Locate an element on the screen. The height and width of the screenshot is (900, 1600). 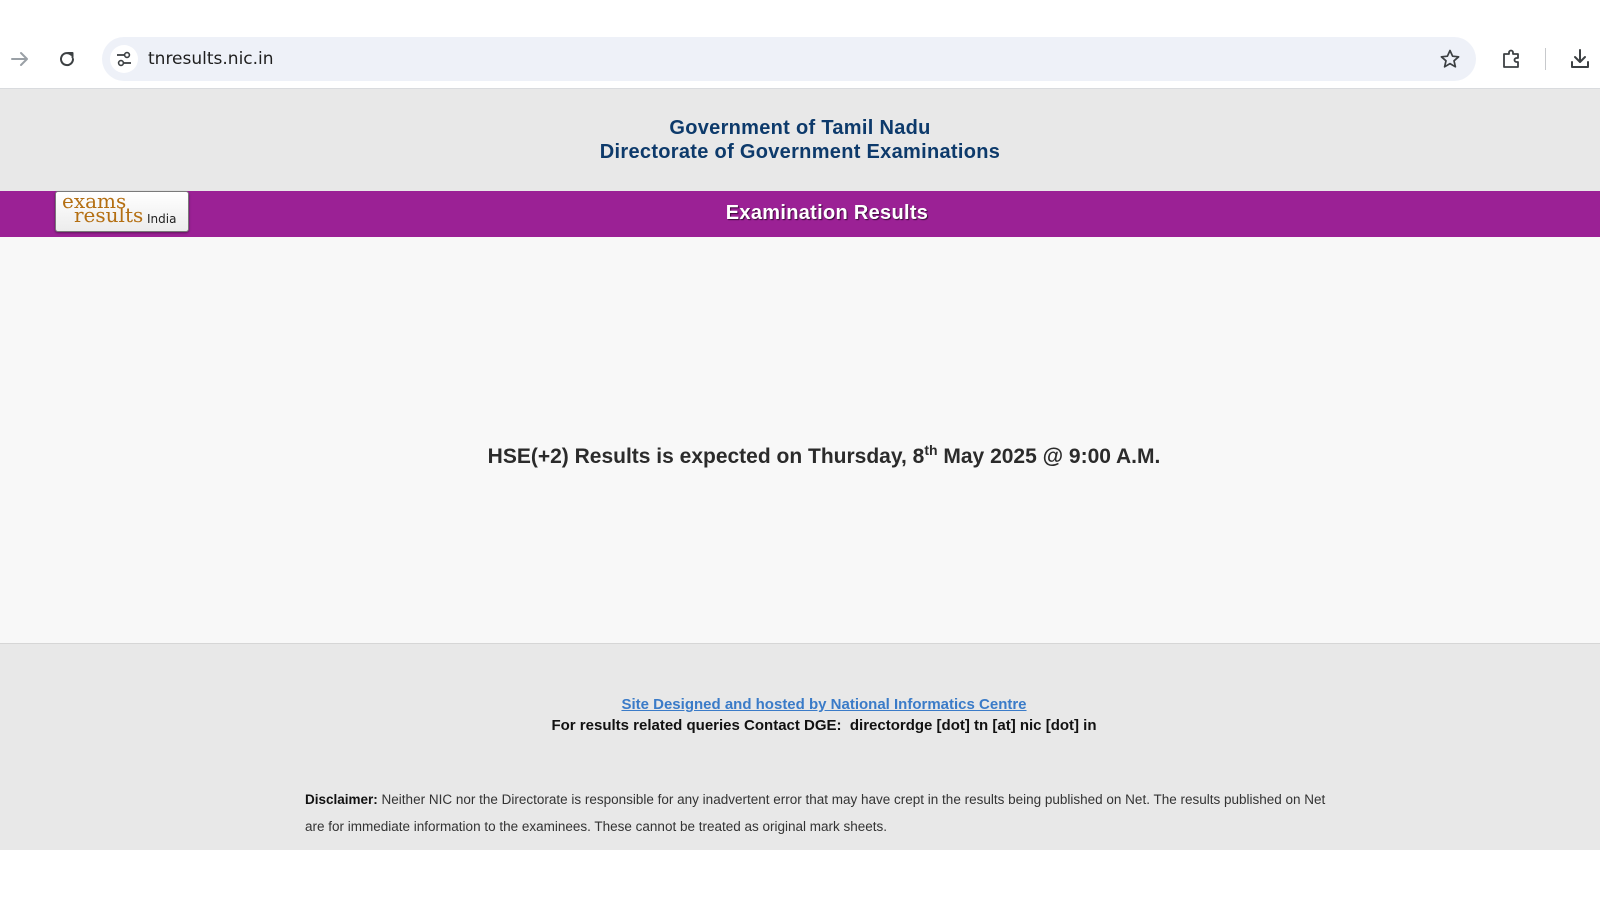
site-info-button is located at coordinates (124, 59).